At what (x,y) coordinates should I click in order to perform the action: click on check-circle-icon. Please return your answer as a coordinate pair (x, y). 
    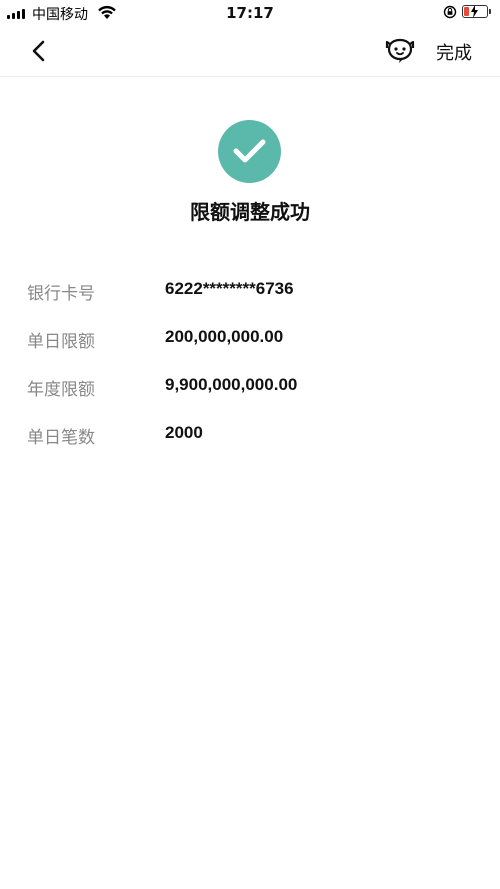
    Looking at the image, I should click on (249, 151).